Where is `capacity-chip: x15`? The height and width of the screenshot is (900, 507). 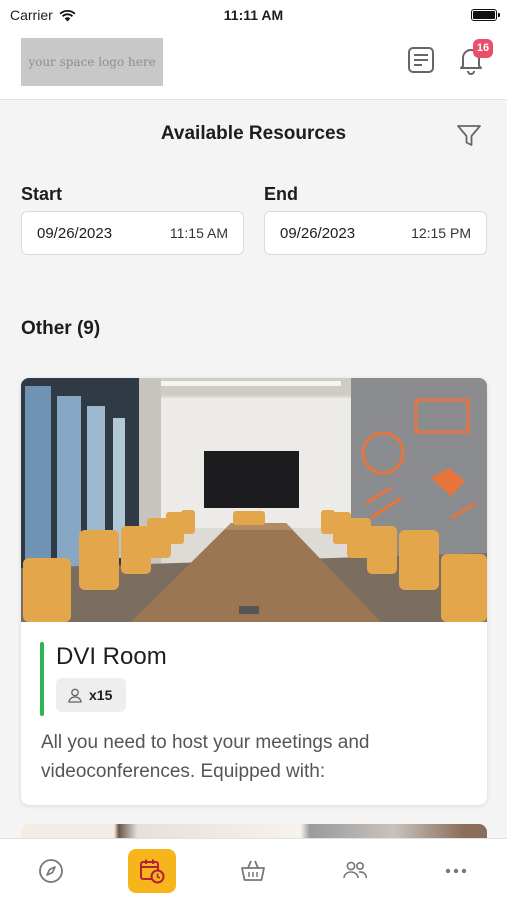 capacity-chip: x15 is located at coordinates (91, 695).